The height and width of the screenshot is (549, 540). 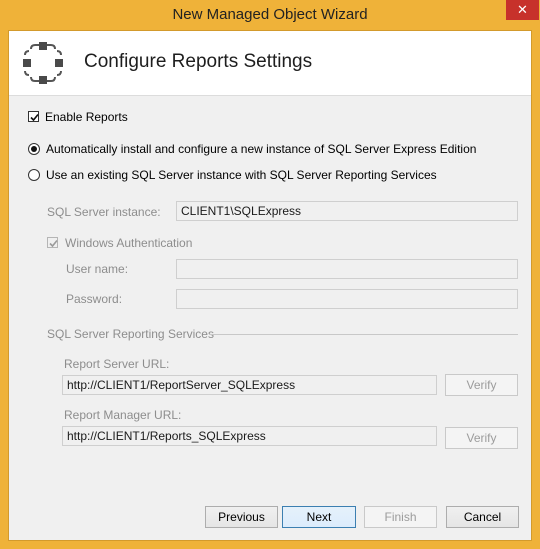 I want to click on previous-button: Previous, so click(x=241, y=517).